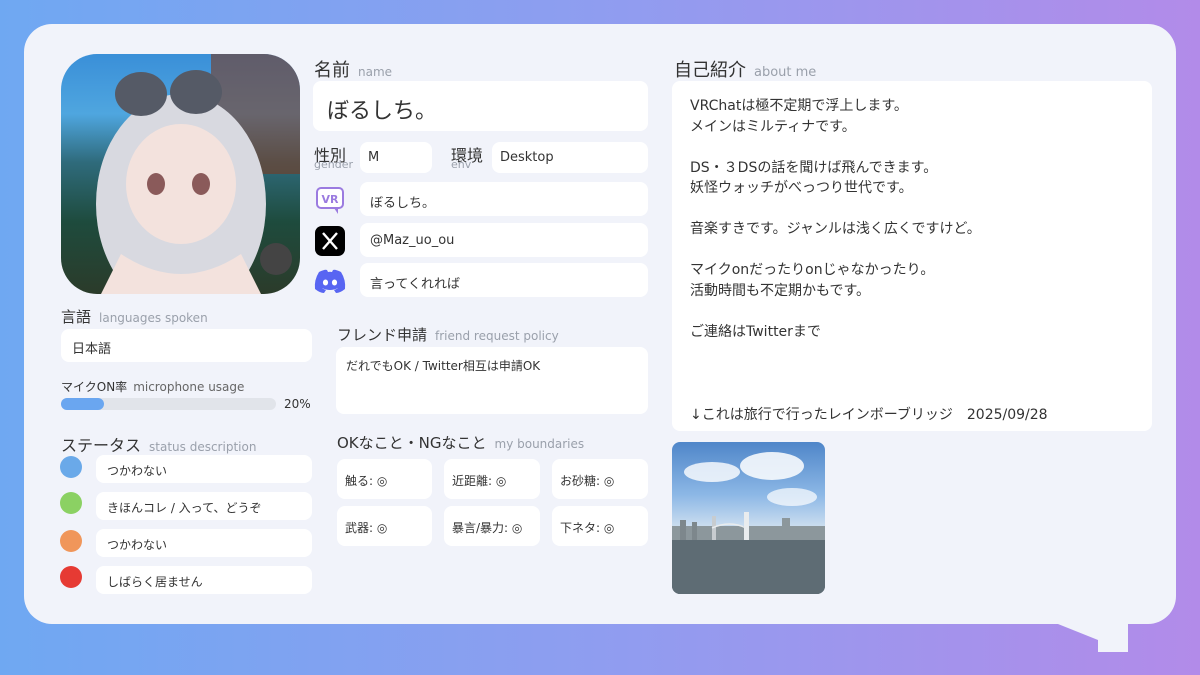 The image size is (1200, 675). I want to click on status-dot-green, so click(71, 503).